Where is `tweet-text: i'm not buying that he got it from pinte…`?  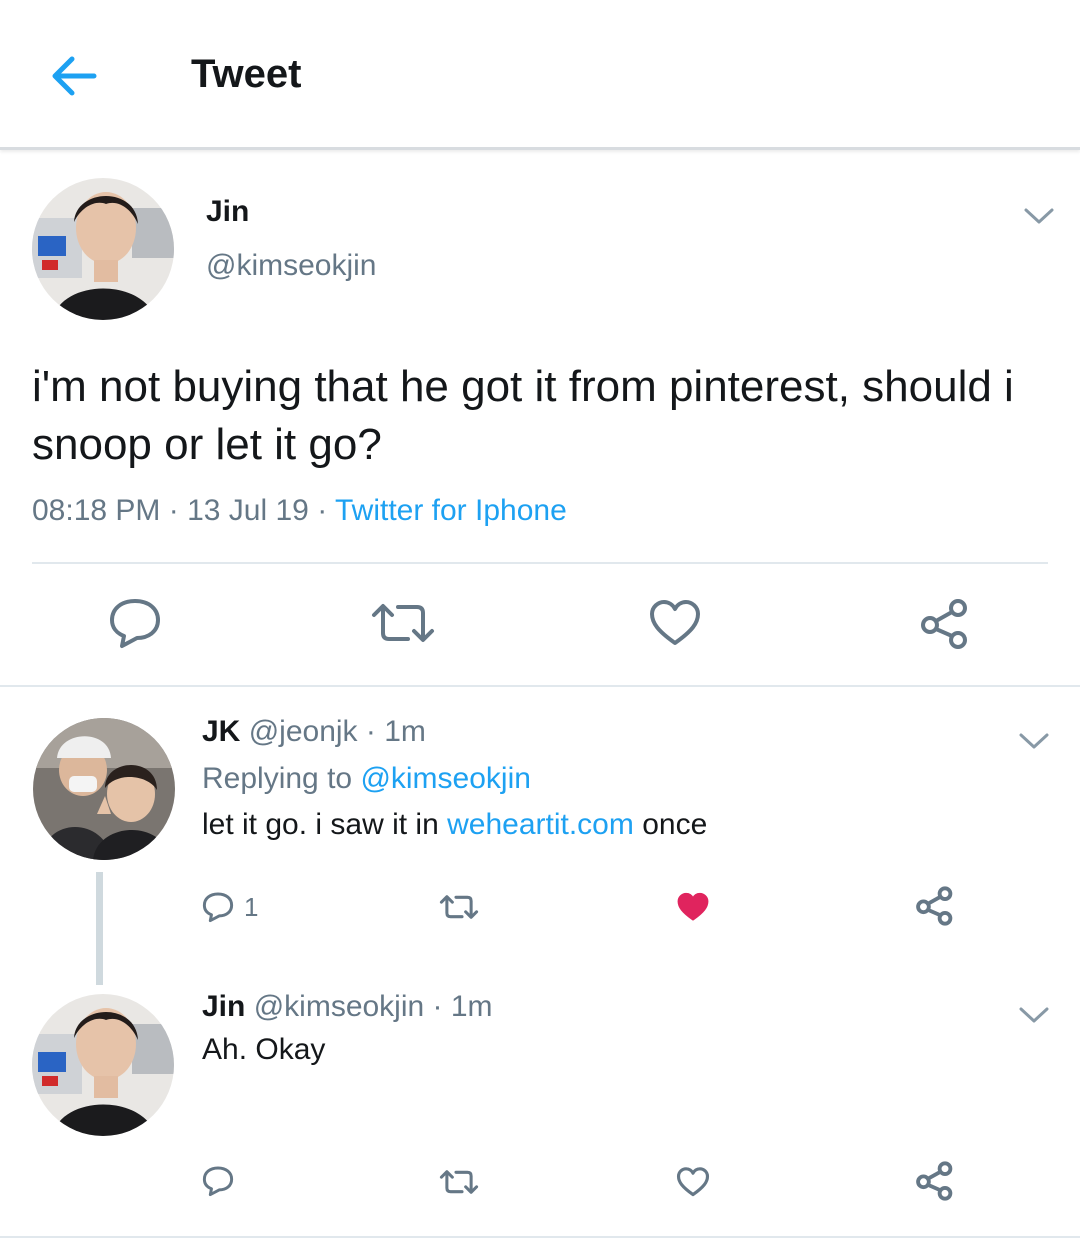 tweet-text: i'm not buying that he got it from pinte… is located at coordinates (523, 415).